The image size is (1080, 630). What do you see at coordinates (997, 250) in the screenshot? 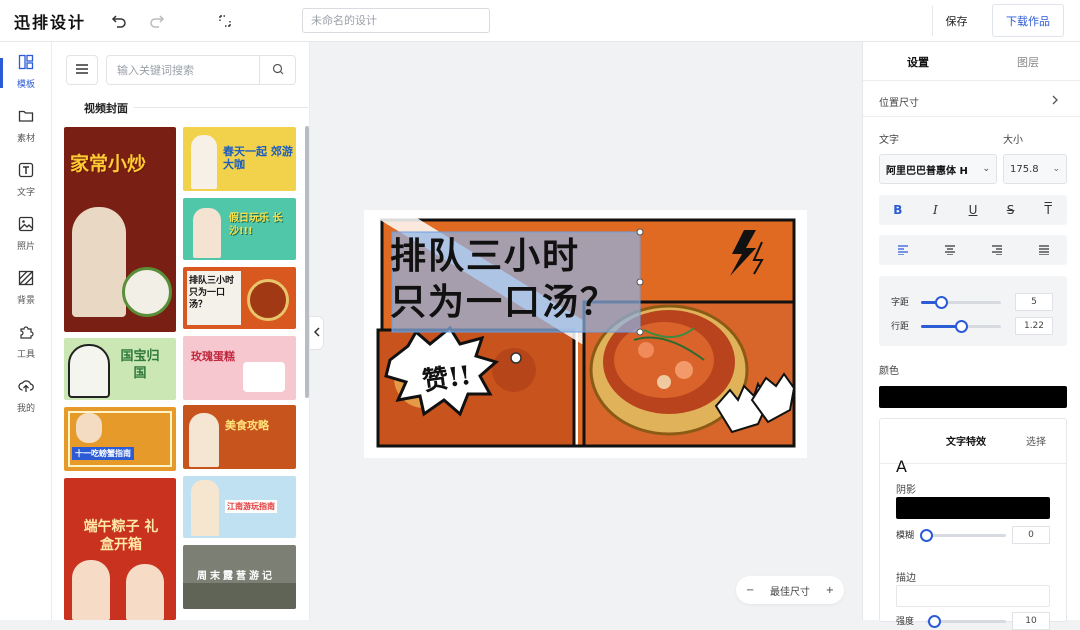
I see `align-right-icon` at bounding box center [997, 250].